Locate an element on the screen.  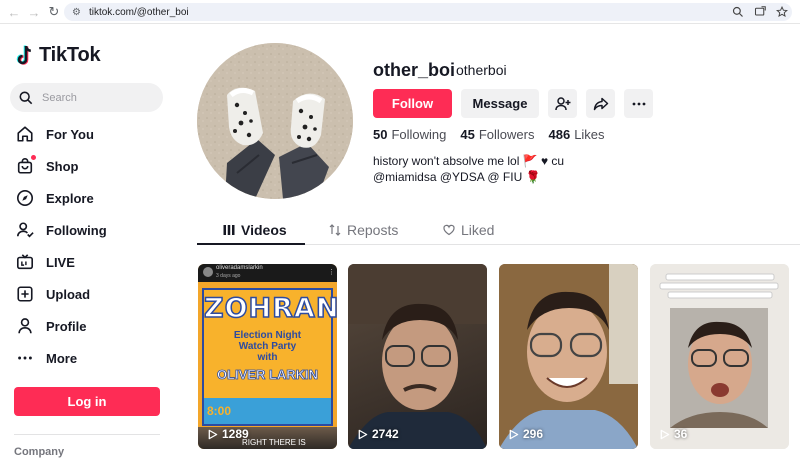
sidebar-item-for-you: For You is located at coordinates (87, 134).